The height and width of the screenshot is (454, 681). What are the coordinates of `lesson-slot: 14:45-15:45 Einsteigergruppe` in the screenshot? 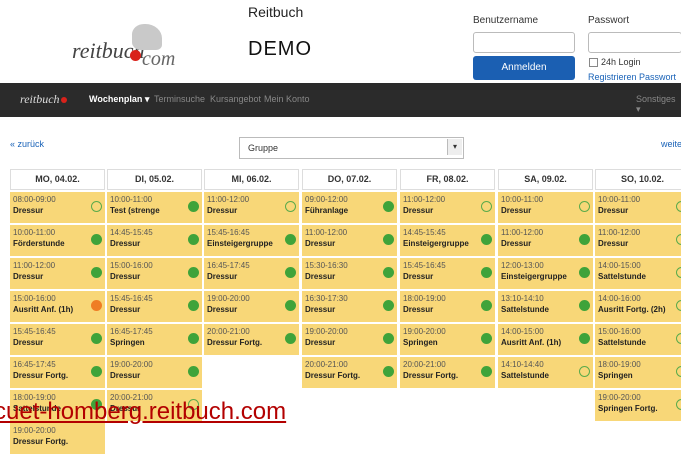 It's located at (447, 240).